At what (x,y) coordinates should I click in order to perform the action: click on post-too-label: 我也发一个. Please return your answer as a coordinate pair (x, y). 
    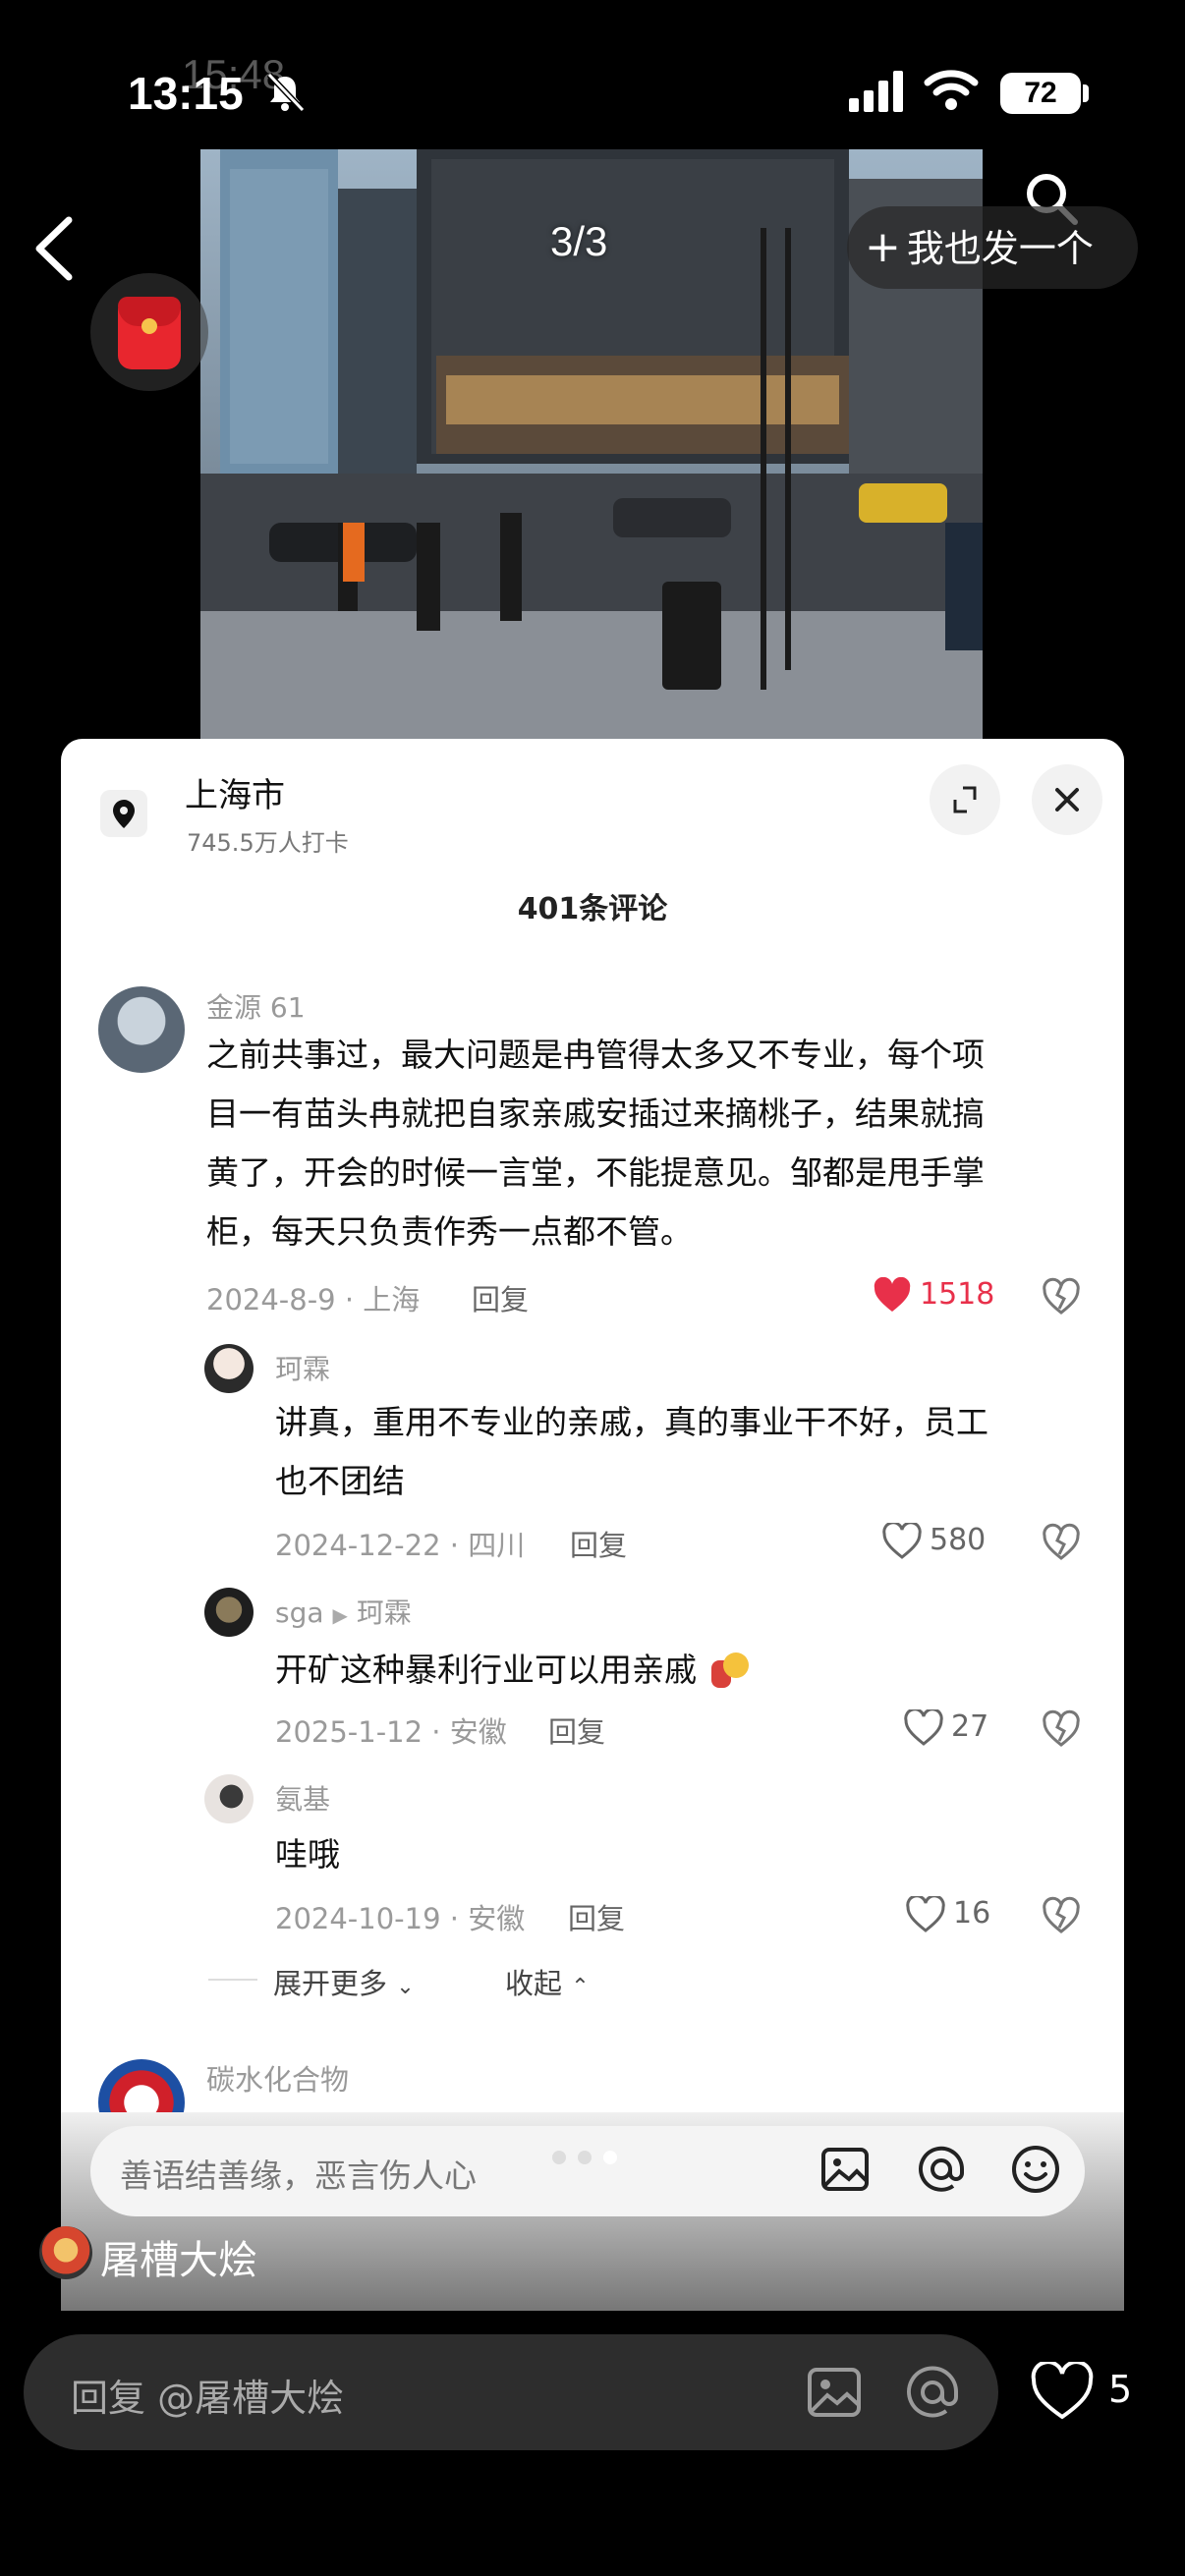
    Looking at the image, I should click on (1000, 248).